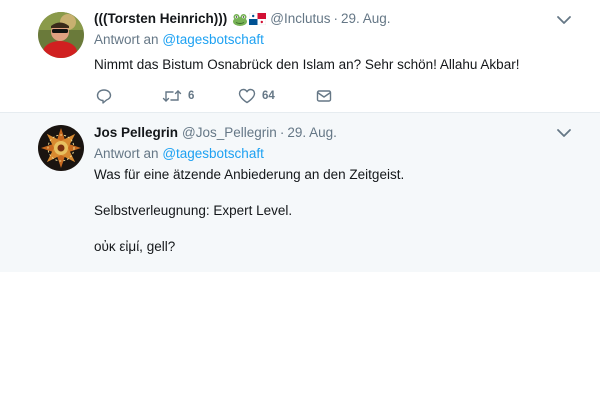 The width and height of the screenshot is (600, 400). What do you see at coordinates (200, 96) in the screenshot?
I see `retweet-button: 6` at bounding box center [200, 96].